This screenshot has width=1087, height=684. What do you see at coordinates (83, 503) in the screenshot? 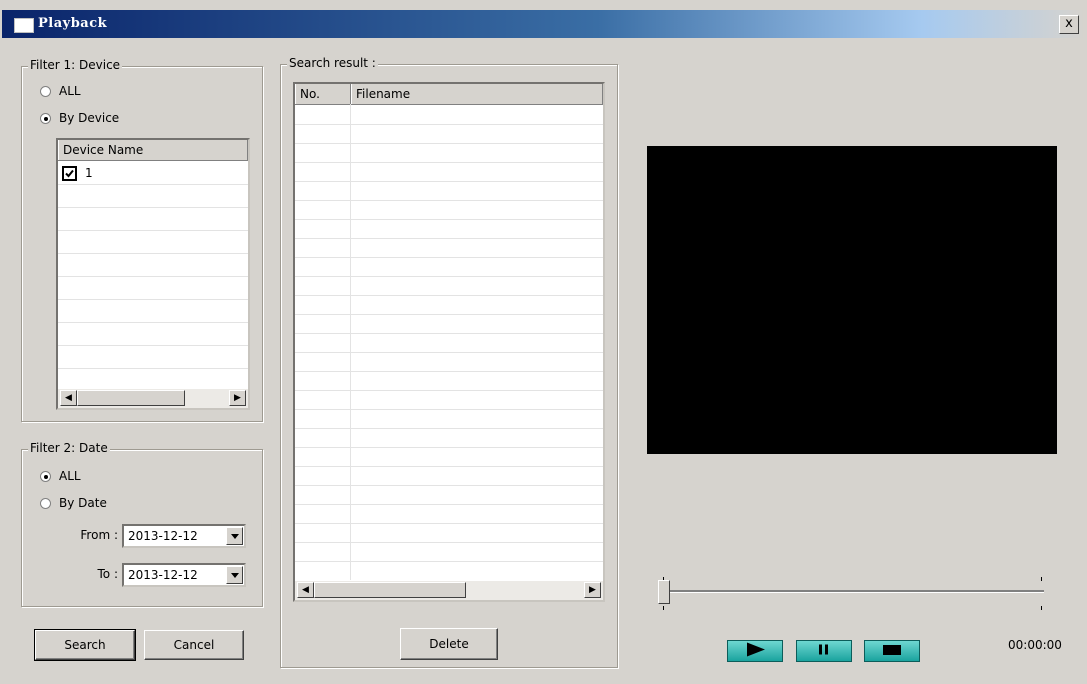
I see `radio-by-date-label: By Date` at bounding box center [83, 503].